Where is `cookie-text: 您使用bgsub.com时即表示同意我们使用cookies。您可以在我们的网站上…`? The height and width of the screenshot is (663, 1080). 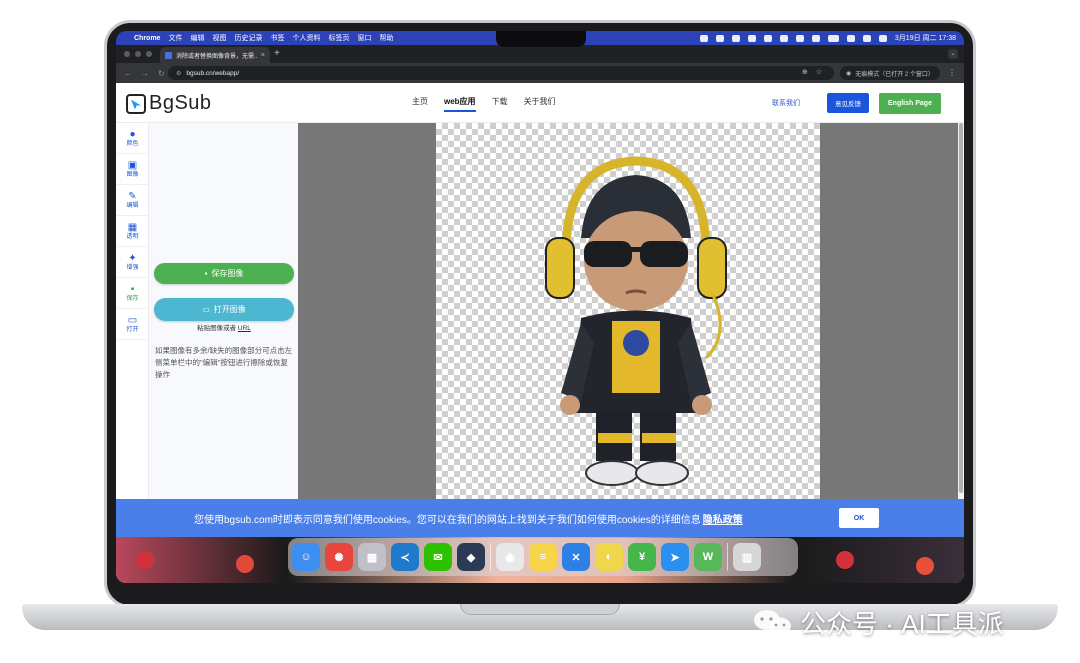
cookie-text: 您使用bgsub.com时即表示同意我们使用cookies。您可以在我们的网站上… is located at coordinates (468, 518).